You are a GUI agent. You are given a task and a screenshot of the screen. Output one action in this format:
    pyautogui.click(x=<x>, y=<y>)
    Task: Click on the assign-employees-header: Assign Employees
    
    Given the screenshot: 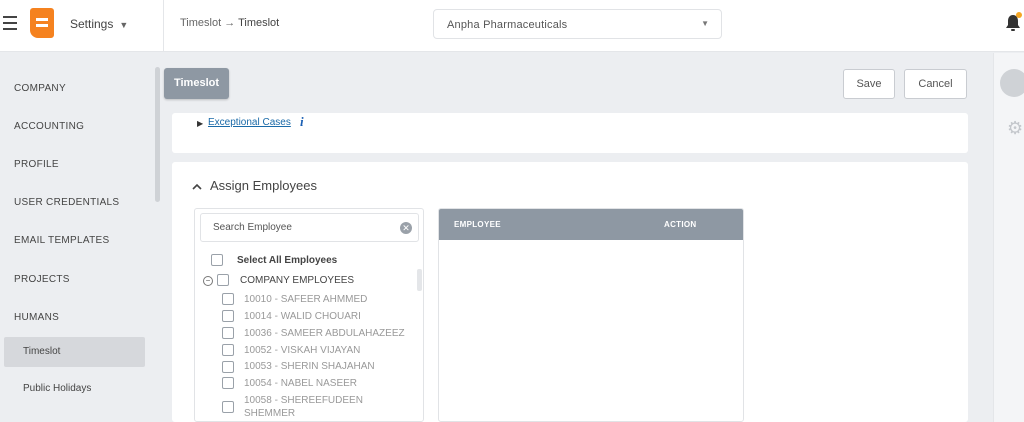 What is the action you would take?
    pyautogui.click(x=254, y=185)
    